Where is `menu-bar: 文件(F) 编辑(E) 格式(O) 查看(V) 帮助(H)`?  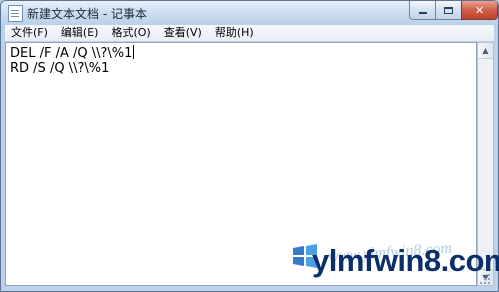
menu-bar: 文件(F) 编辑(E) 格式(O) 查看(V) 帮助(H) is located at coordinates (249, 33).